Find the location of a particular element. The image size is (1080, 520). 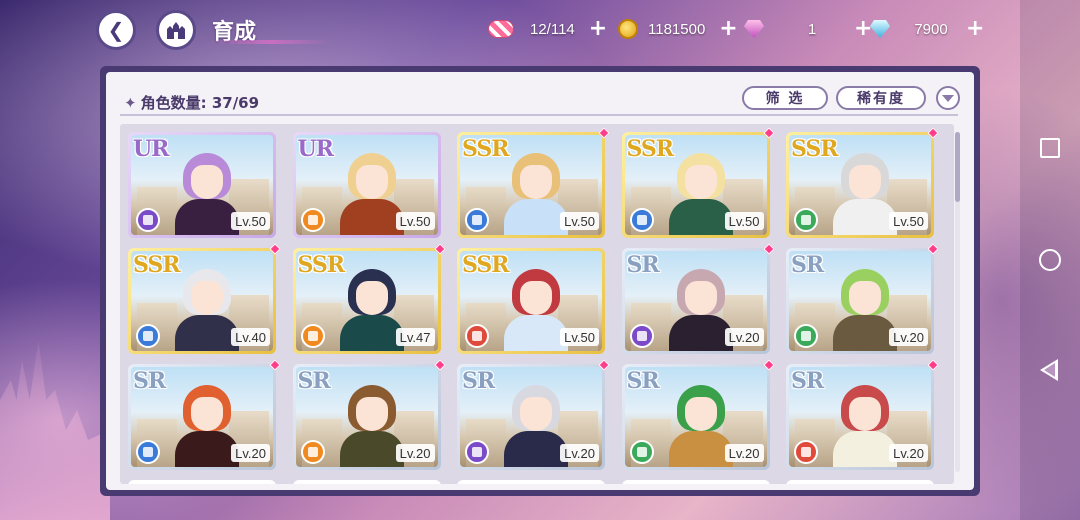

back-button: ❮ is located at coordinates (116, 30).